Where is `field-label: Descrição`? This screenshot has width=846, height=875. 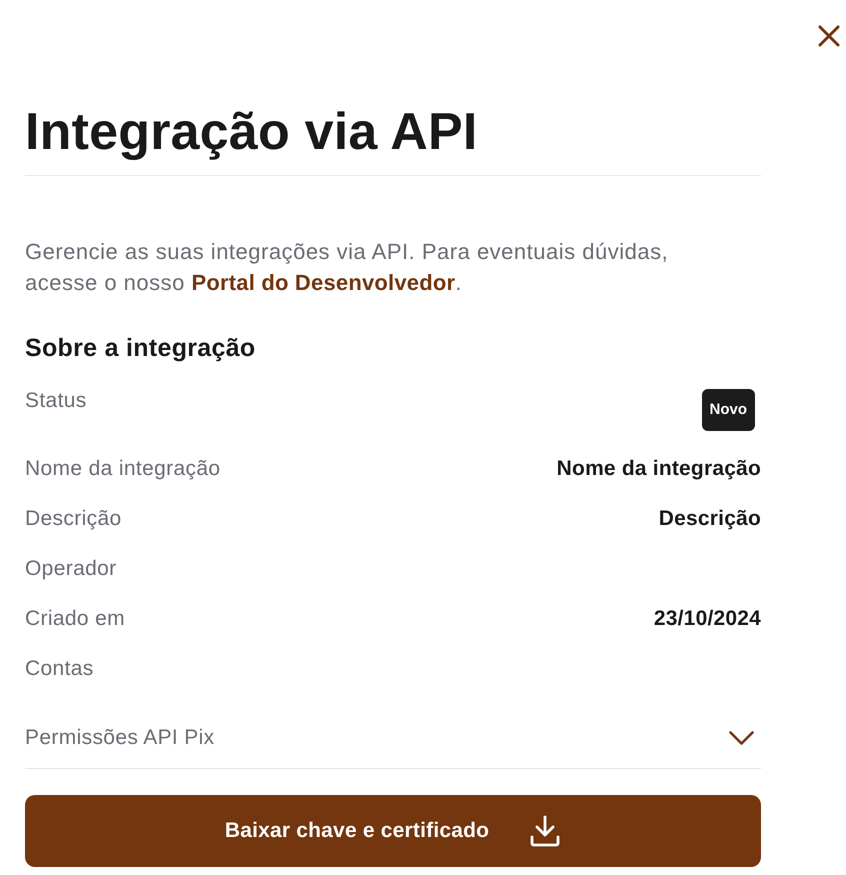
field-label: Descrição is located at coordinates (73, 519).